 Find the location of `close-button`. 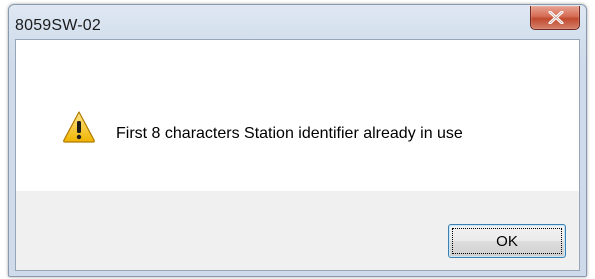

close-button is located at coordinates (555, 18).